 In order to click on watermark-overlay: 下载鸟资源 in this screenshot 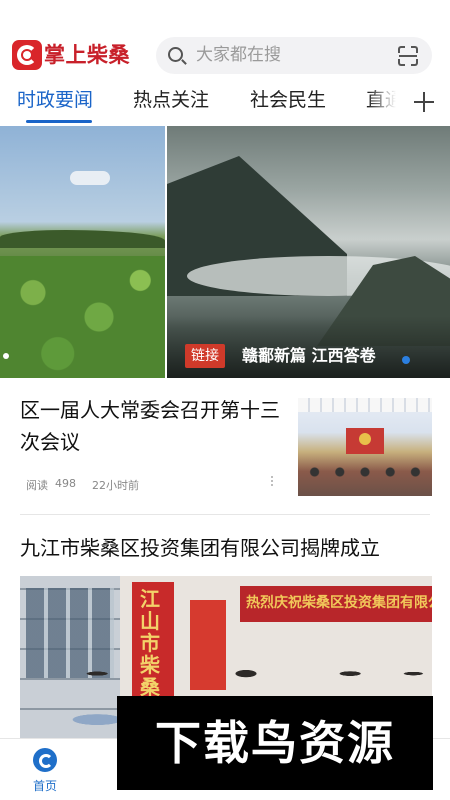, I will do `click(275, 743)`.